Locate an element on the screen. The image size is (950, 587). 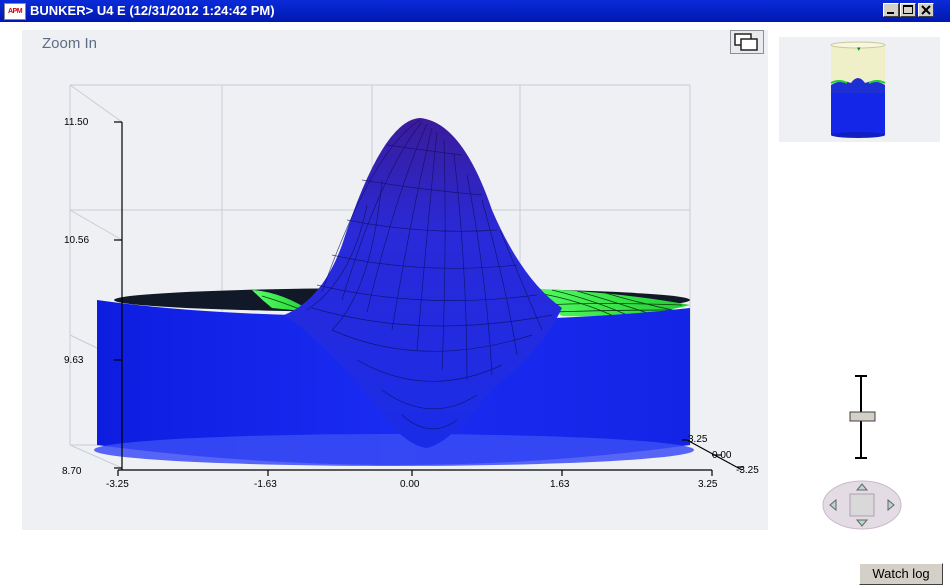
x-tick-label: 0.00 is located at coordinates (410, 484).